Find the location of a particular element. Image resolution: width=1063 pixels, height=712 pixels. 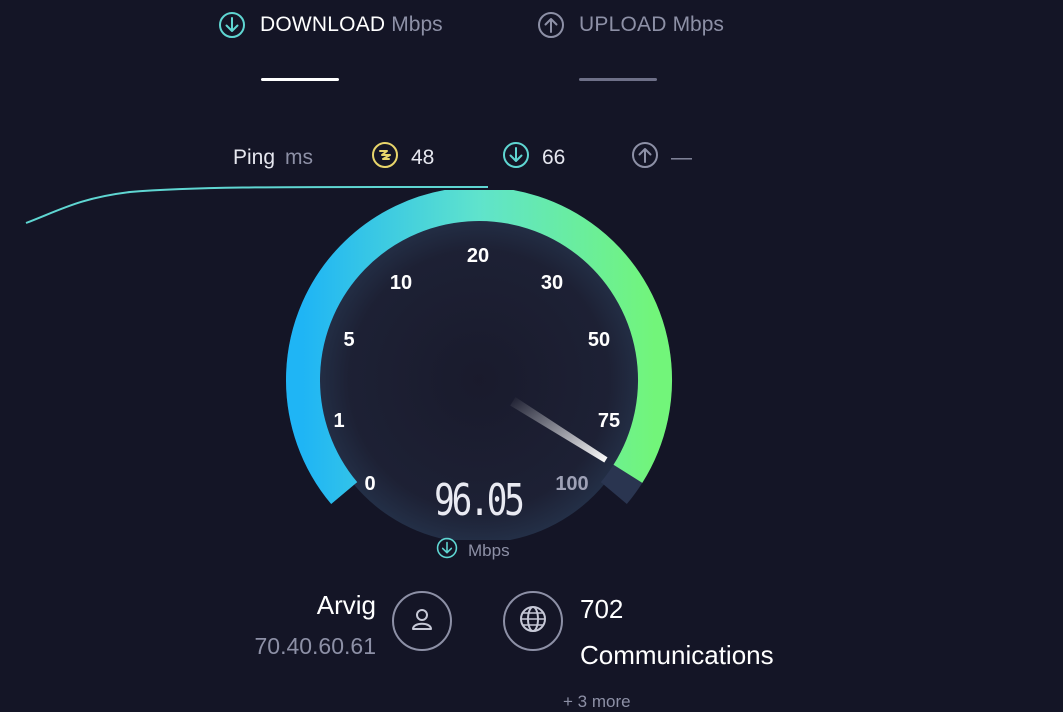

speed-unit: Mbps is located at coordinates (489, 550).